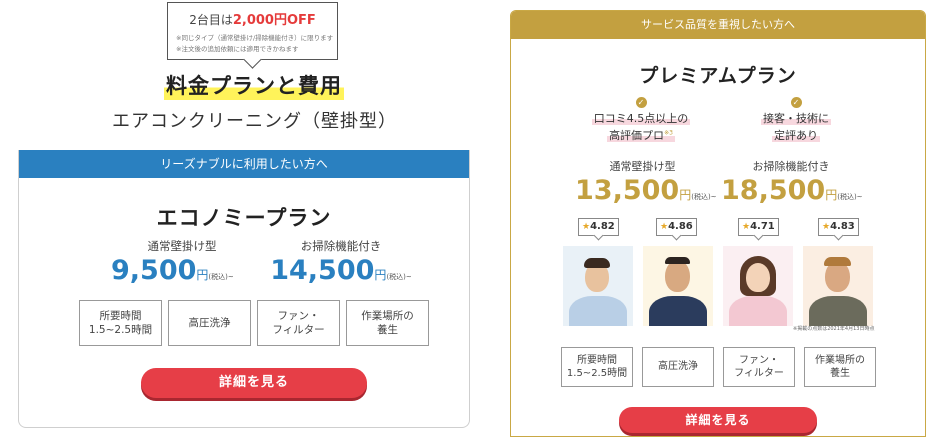  What do you see at coordinates (602, 226) in the screenshot?
I see `rating-value: 4.82` at bounding box center [602, 226].